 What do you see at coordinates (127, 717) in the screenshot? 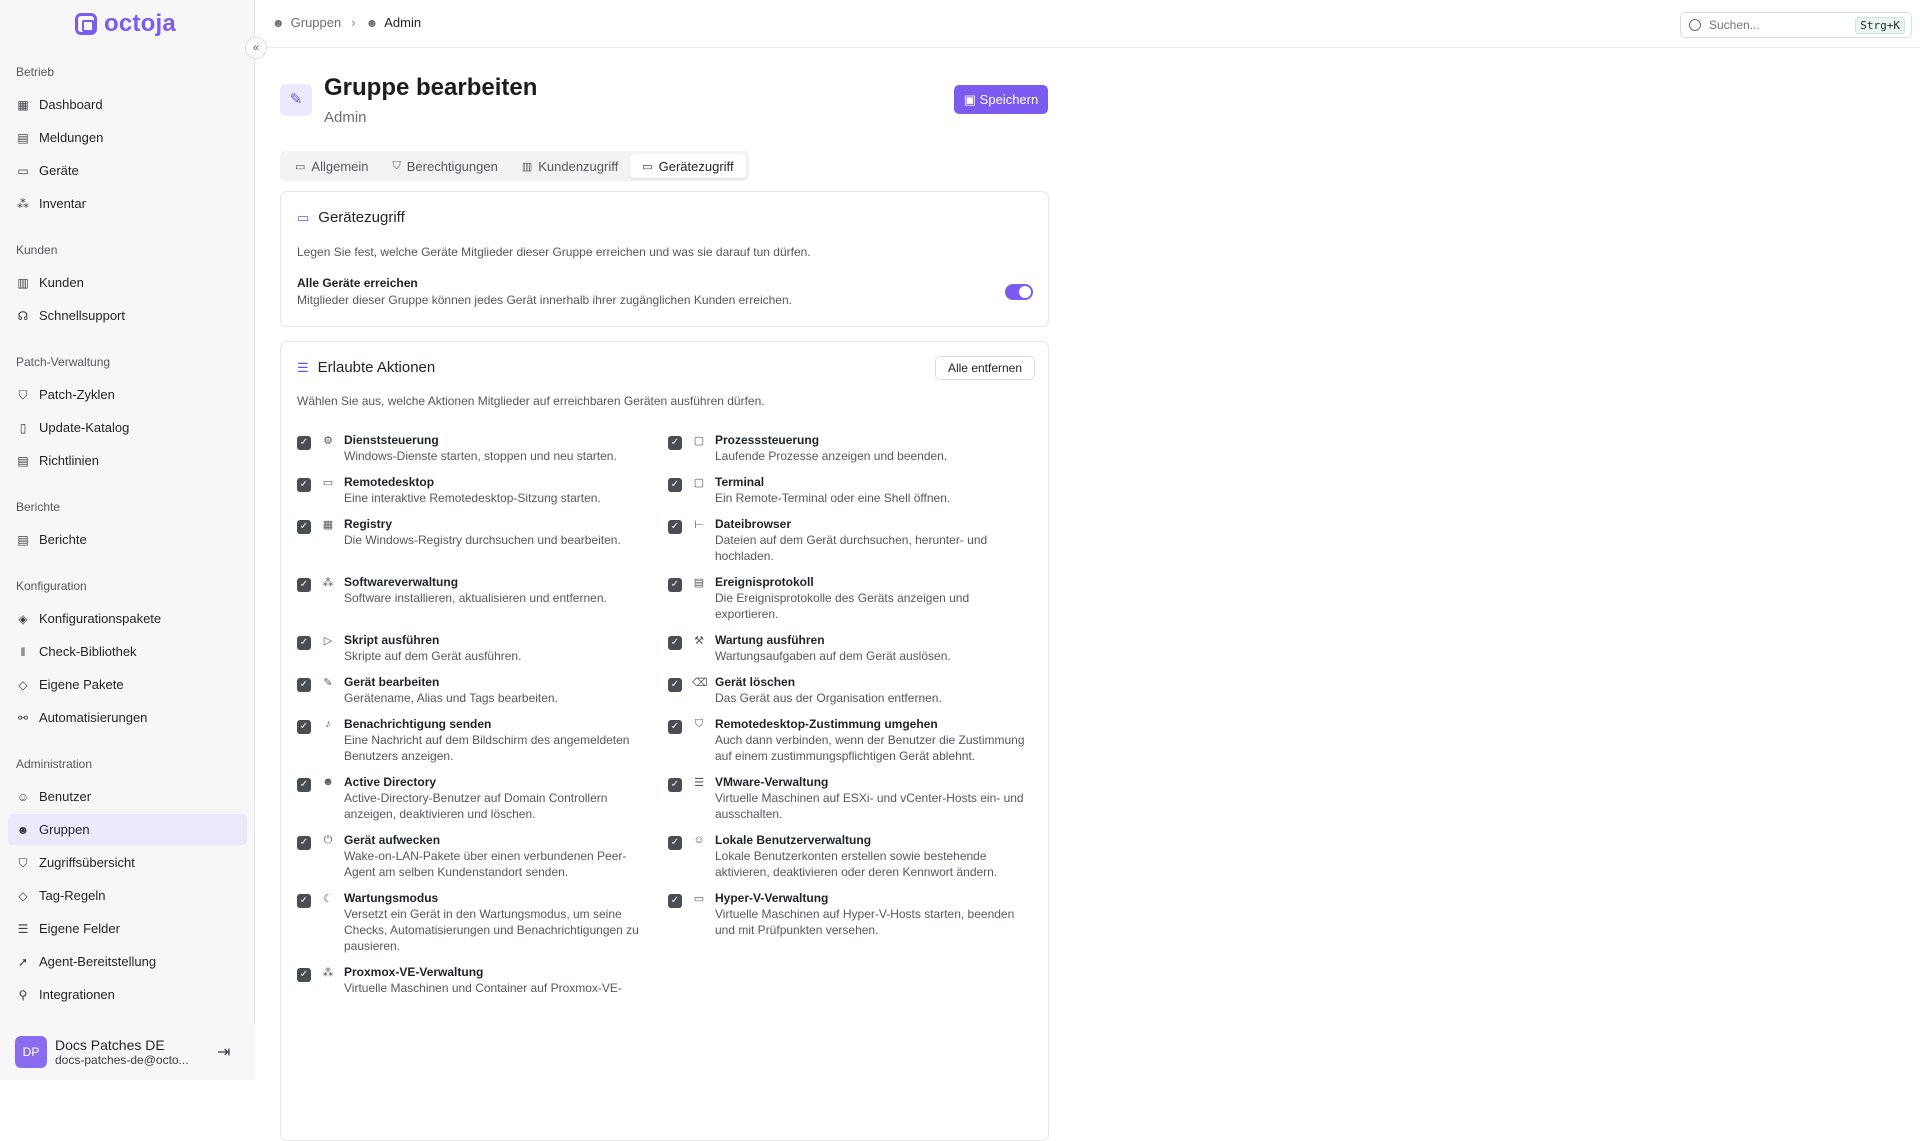
I see `sidebar-item-automatisierungen: ⚯ Automatisierungen` at bounding box center [127, 717].